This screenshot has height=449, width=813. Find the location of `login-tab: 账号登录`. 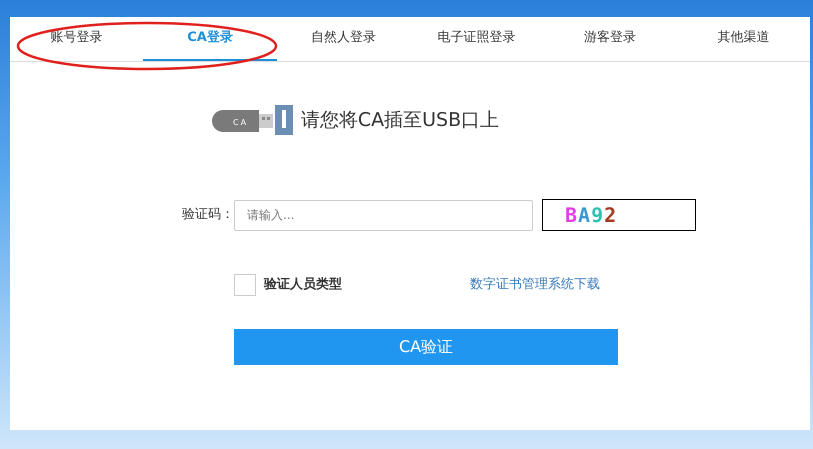

login-tab: 账号登录 is located at coordinates (77, 39).